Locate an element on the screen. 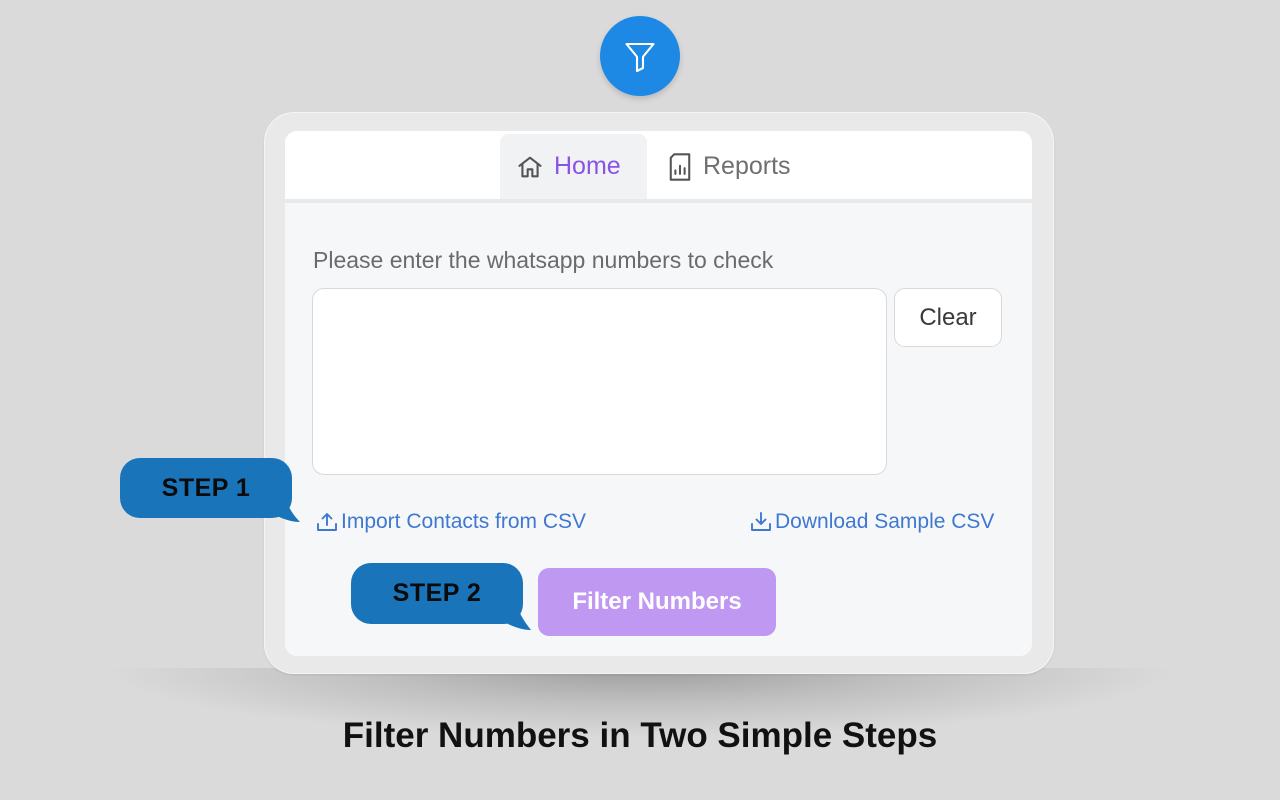  tab-bar: Home Reports is located at coordinates (658, 167).